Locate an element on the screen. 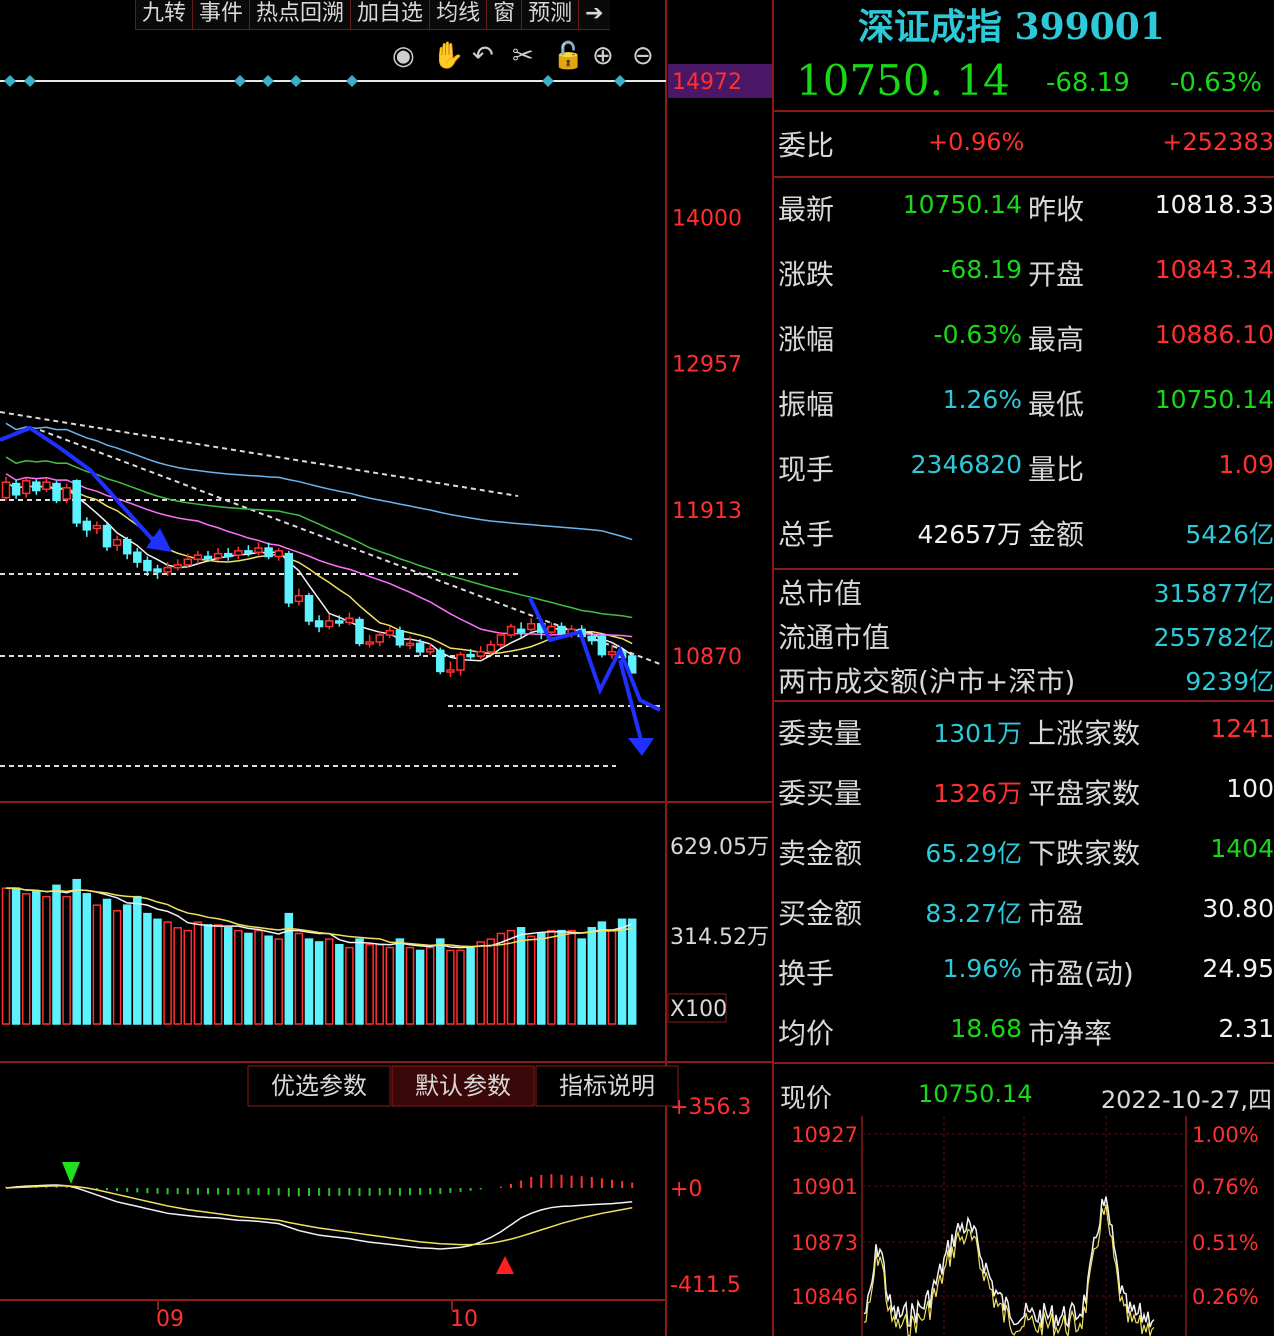 This screenshot has width=1274, height=1336. quote-value: 1.26% is located at coordinates (982, 399).